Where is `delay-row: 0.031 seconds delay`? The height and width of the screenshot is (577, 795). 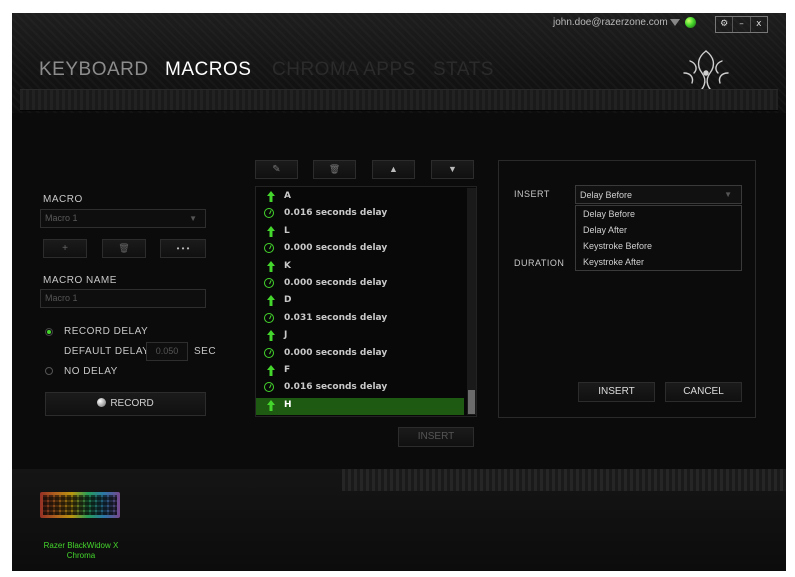
delay-row: 0.031 seconds delay is located at coordinates (360, 319).